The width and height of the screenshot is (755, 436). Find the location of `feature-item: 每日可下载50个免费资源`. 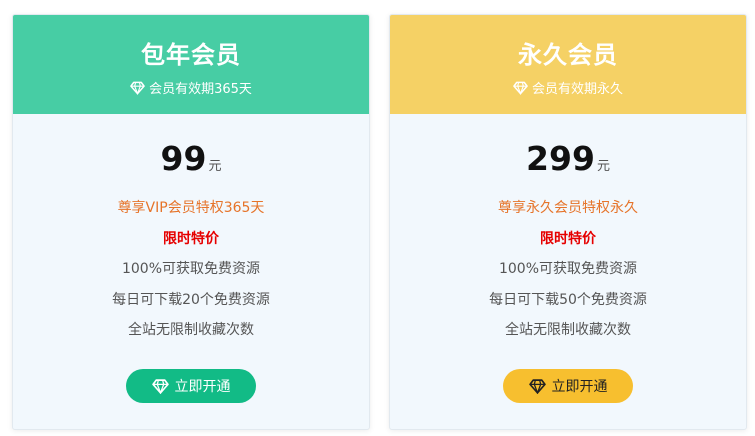

feature-item: 每日可下载50个免费资源 is located at coordinates (568, 299).